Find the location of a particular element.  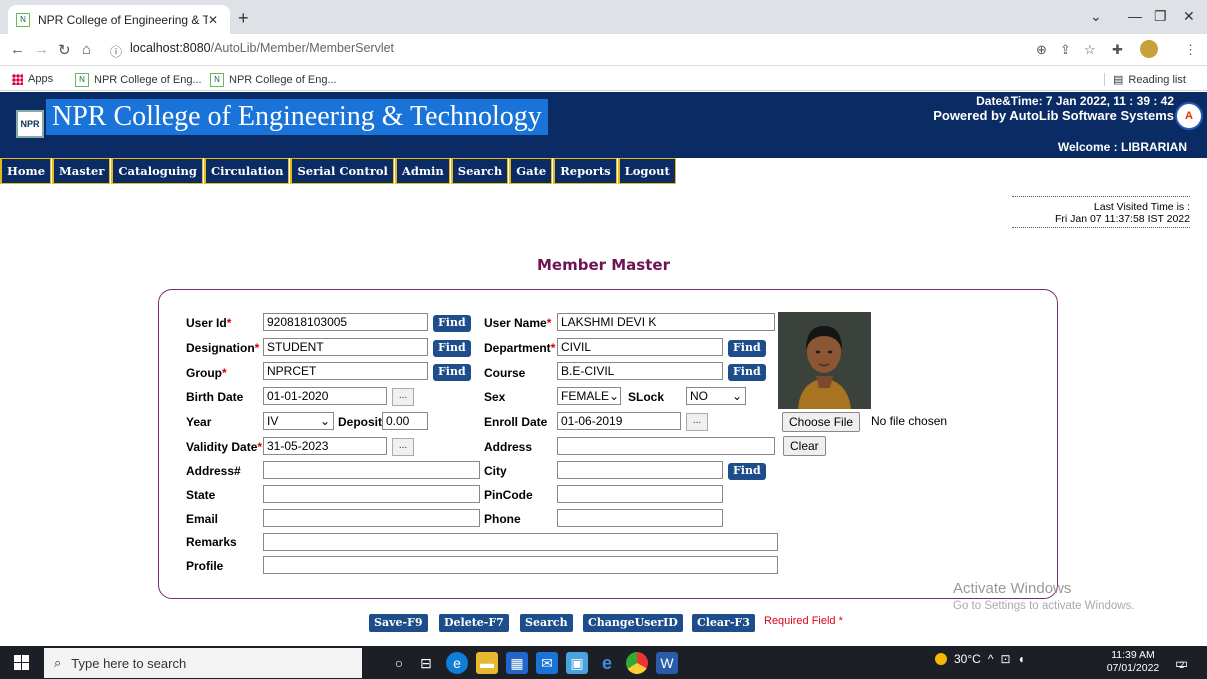

menu-gate: Gate is located at coordinates (531, 171).